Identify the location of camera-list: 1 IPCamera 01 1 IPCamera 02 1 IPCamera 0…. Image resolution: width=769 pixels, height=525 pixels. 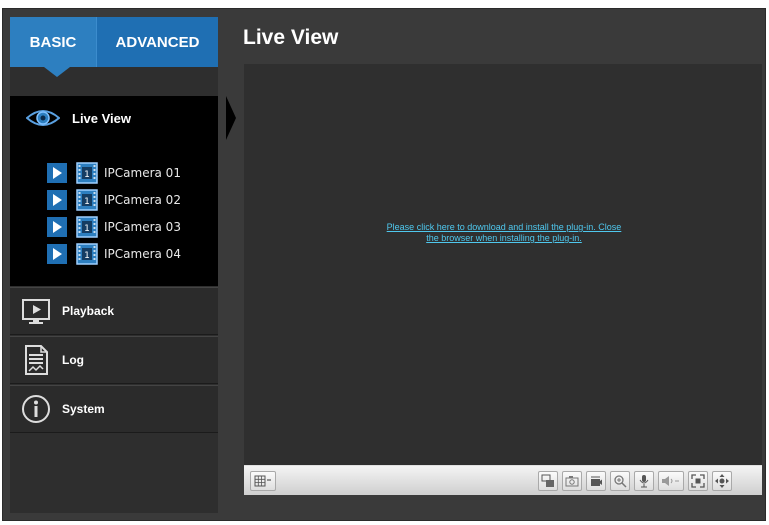
(114, 213).